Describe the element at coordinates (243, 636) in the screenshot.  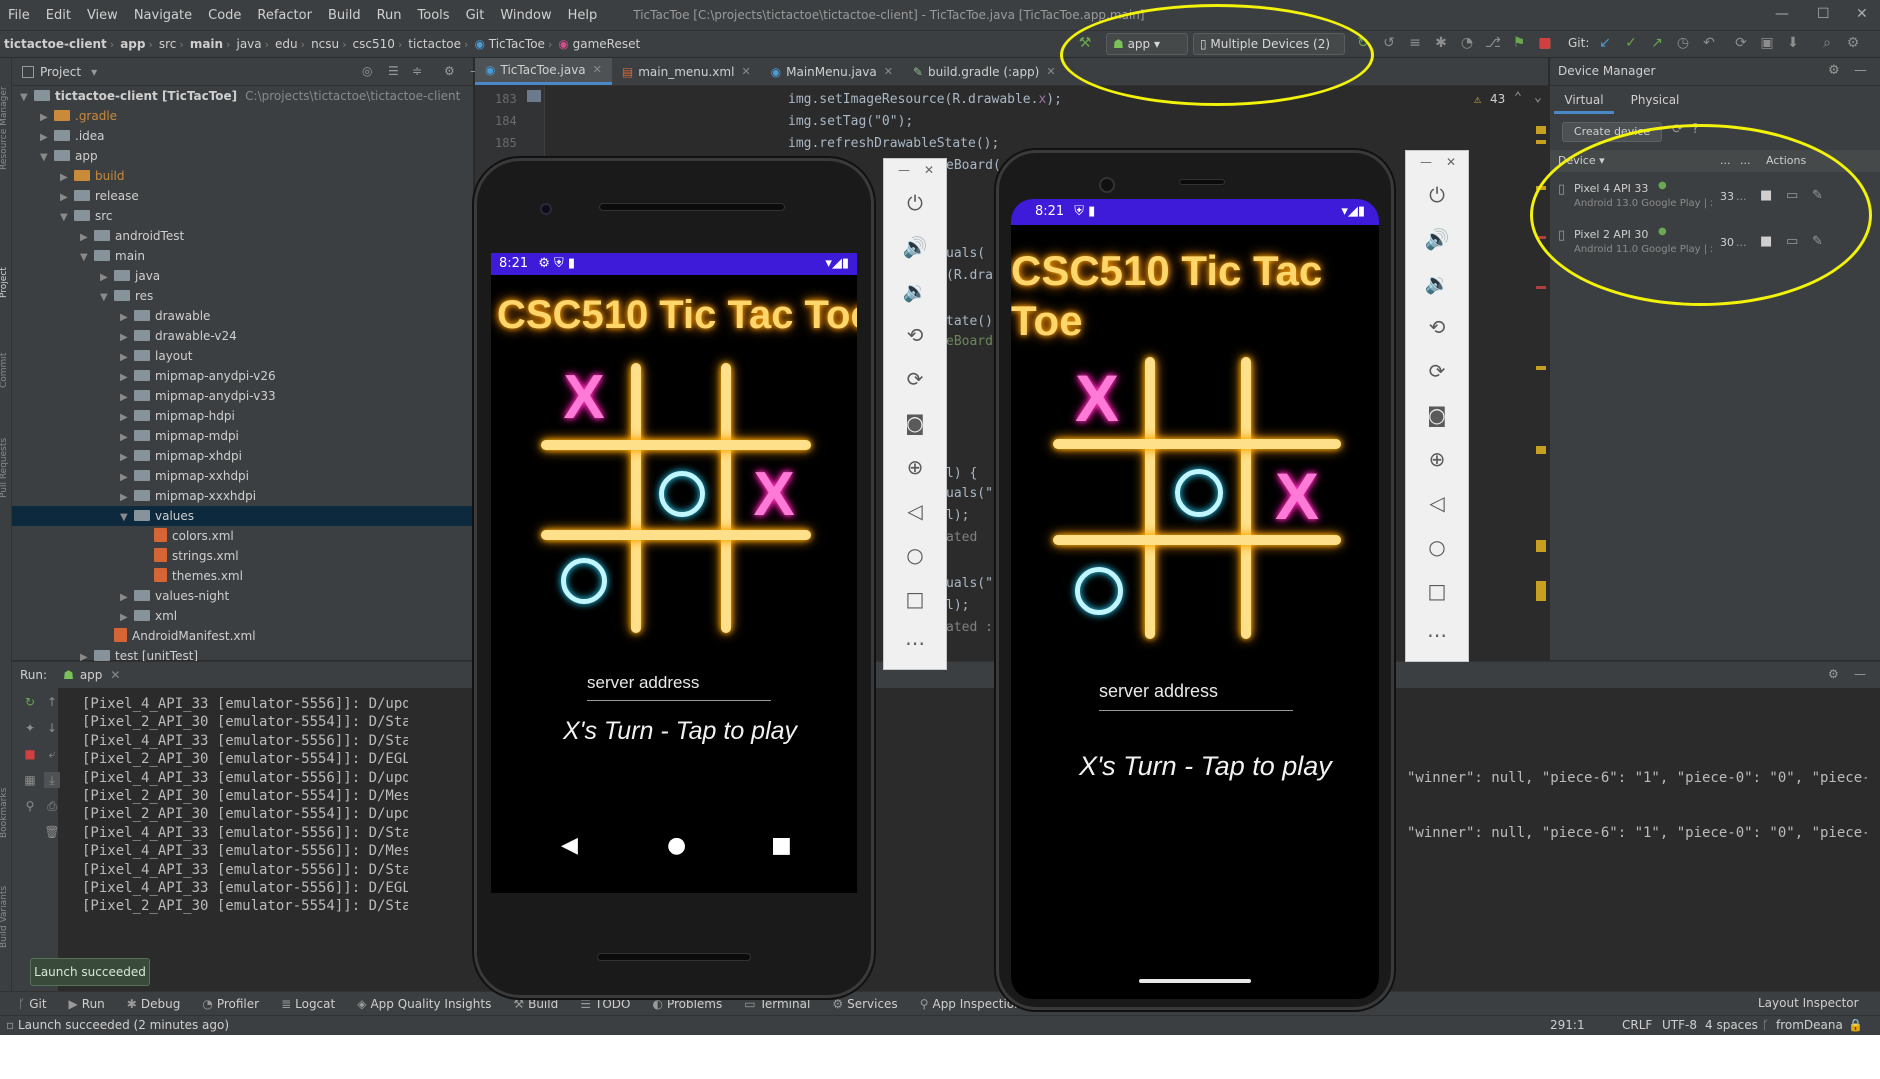
I see `tree-node: AndroidManifest.xml` at that location.